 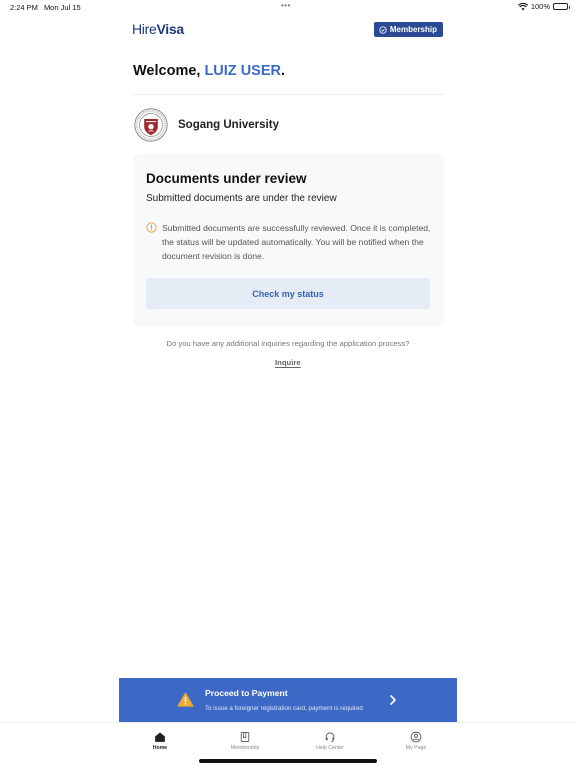 I want to click on chevron-right-icon, so click(x=393, y=700).